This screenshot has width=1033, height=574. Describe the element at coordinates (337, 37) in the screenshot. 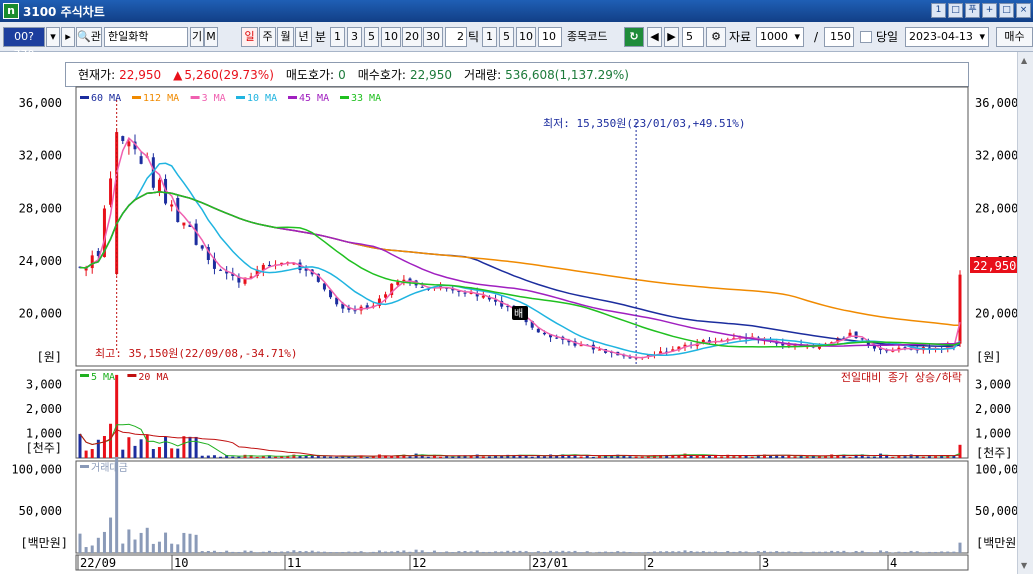

I see `minute-1-button: 1` at that location.